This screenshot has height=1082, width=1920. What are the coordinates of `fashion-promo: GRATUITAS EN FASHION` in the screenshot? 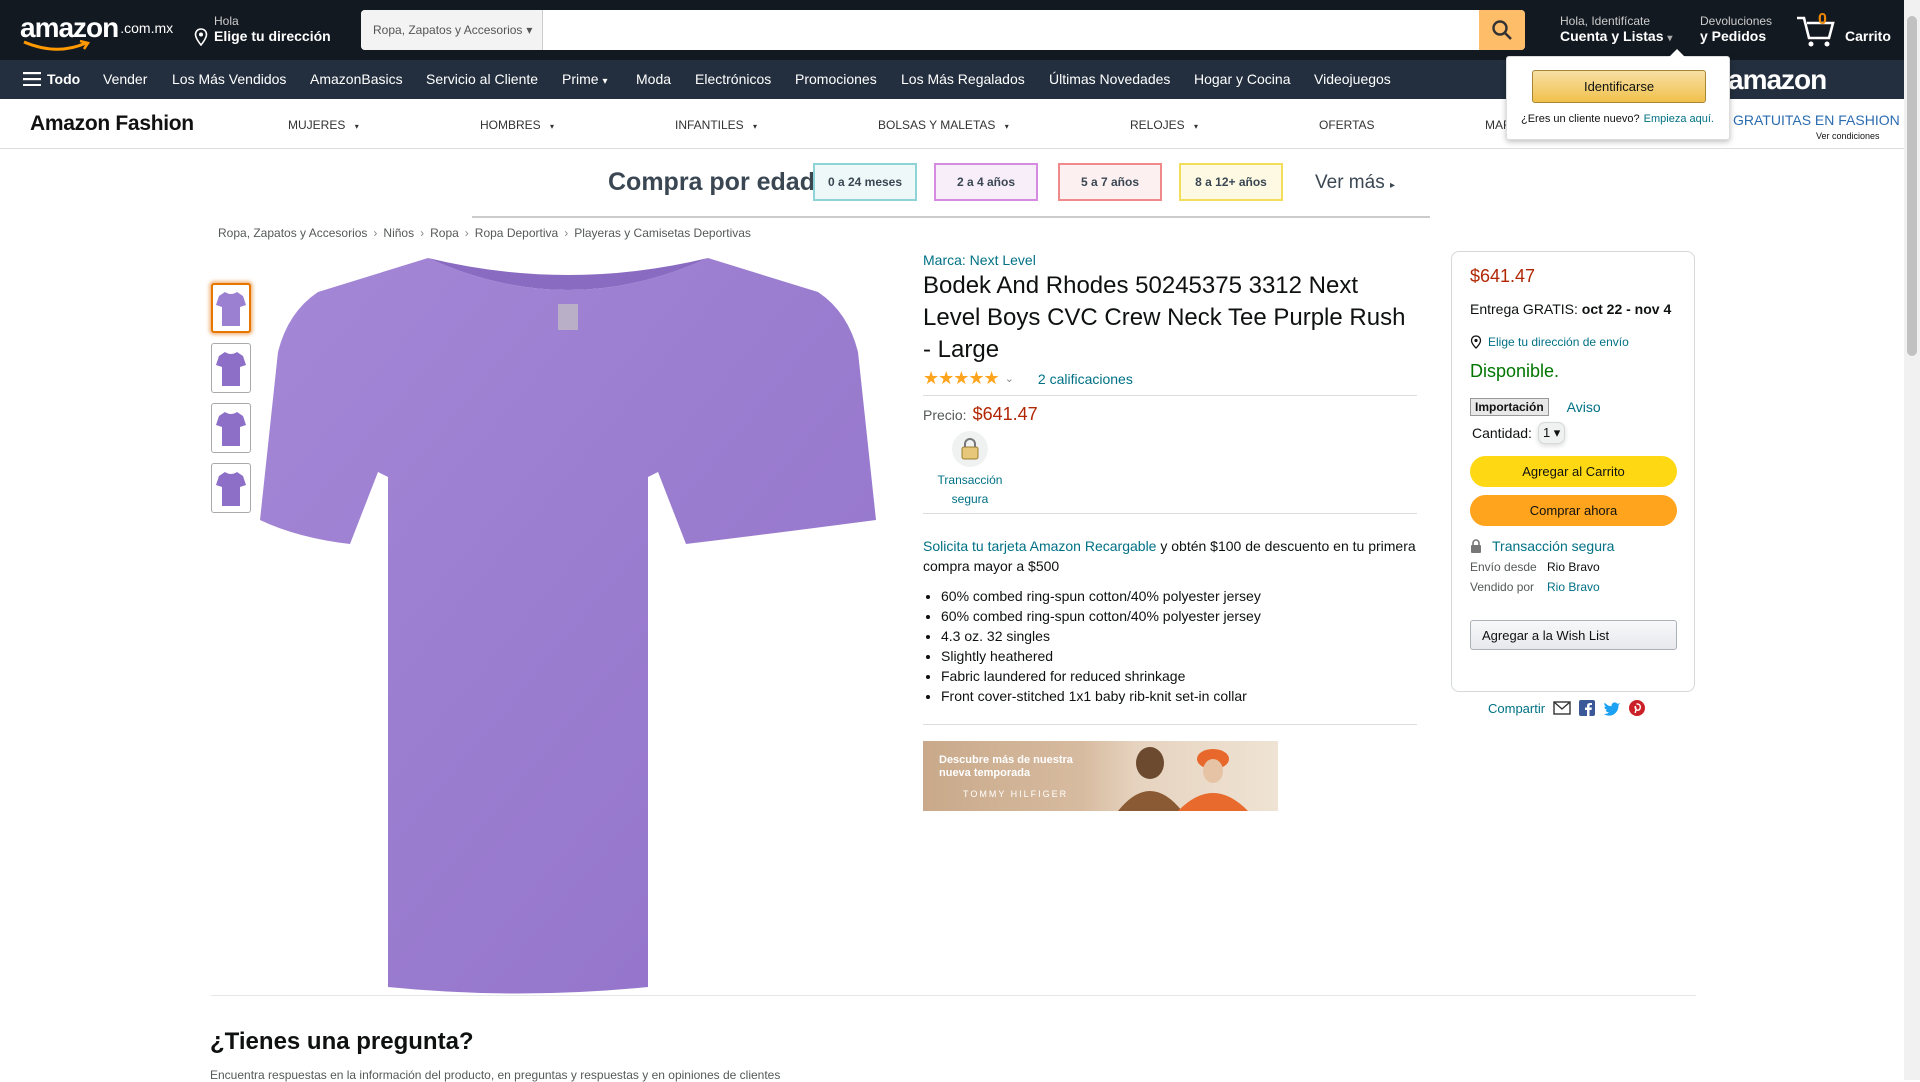 It's located at (1816, 120).